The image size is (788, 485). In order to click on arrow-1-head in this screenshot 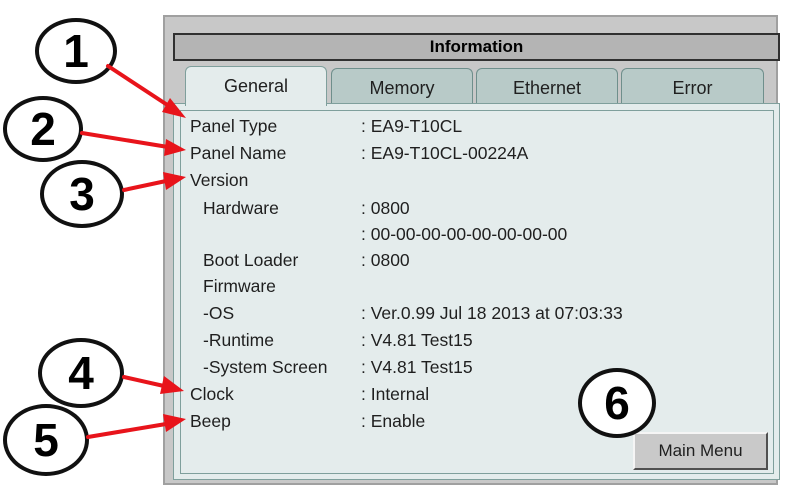, I will do `click(174, 108)`.